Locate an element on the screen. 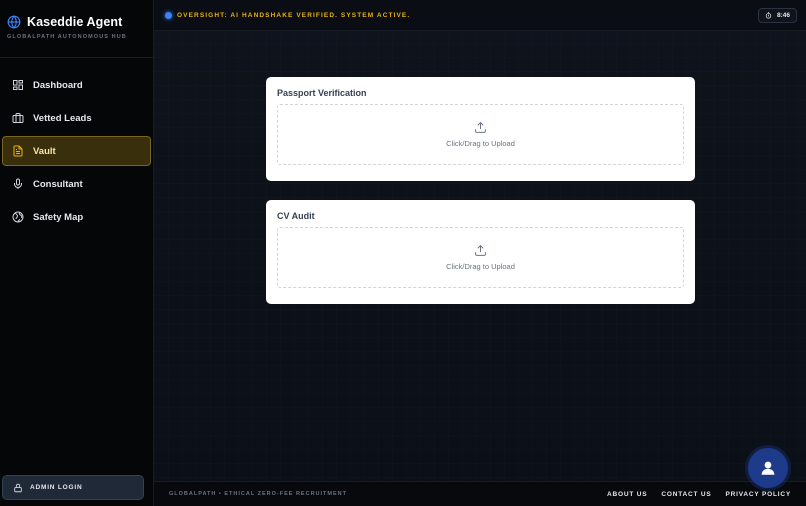 This screenshot has height=506, width=806. user-icon is located at coordinates (768, 468).